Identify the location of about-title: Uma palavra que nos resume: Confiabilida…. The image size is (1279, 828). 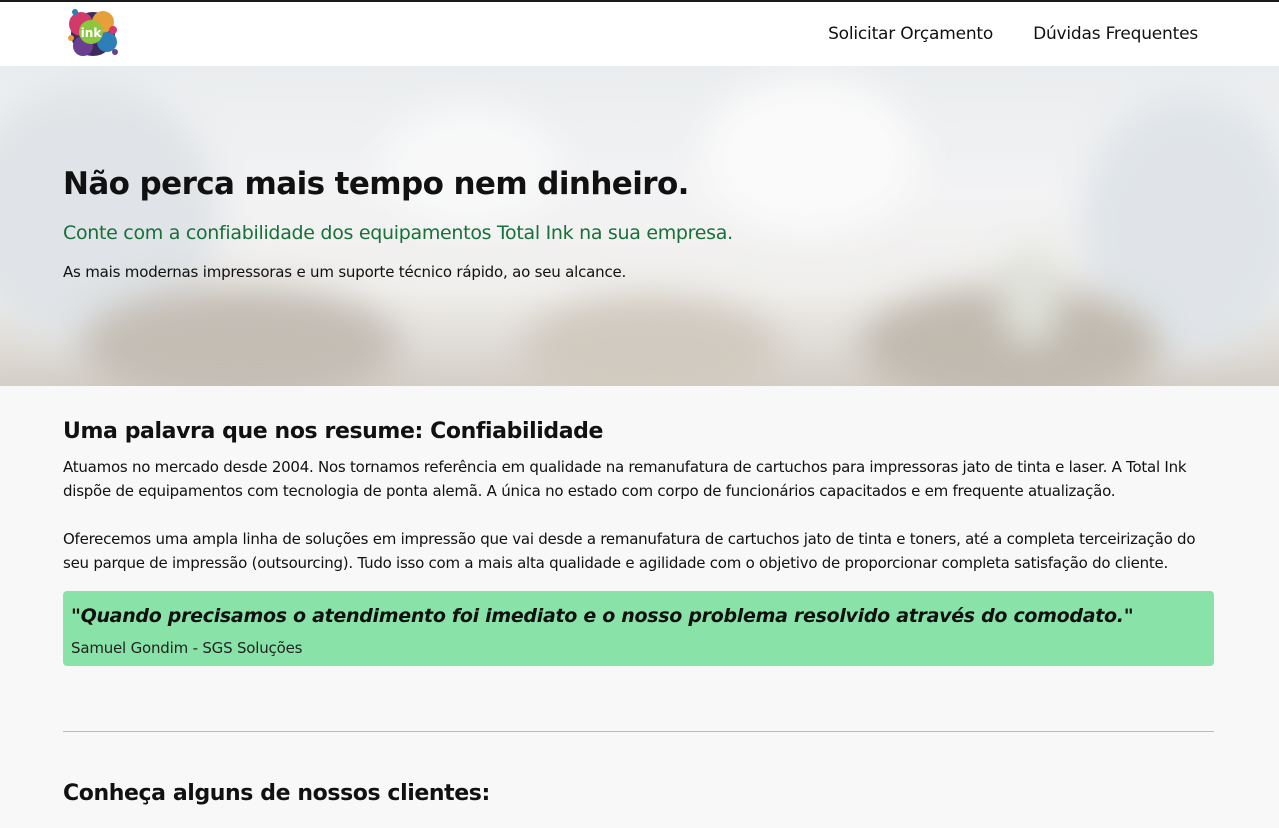
(333, 431).